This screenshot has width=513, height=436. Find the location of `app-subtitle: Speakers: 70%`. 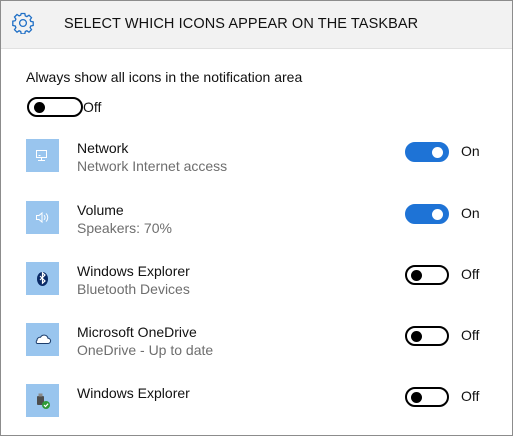

app-subtitle: Speakers: 70% is located at coordinates (124, 228).